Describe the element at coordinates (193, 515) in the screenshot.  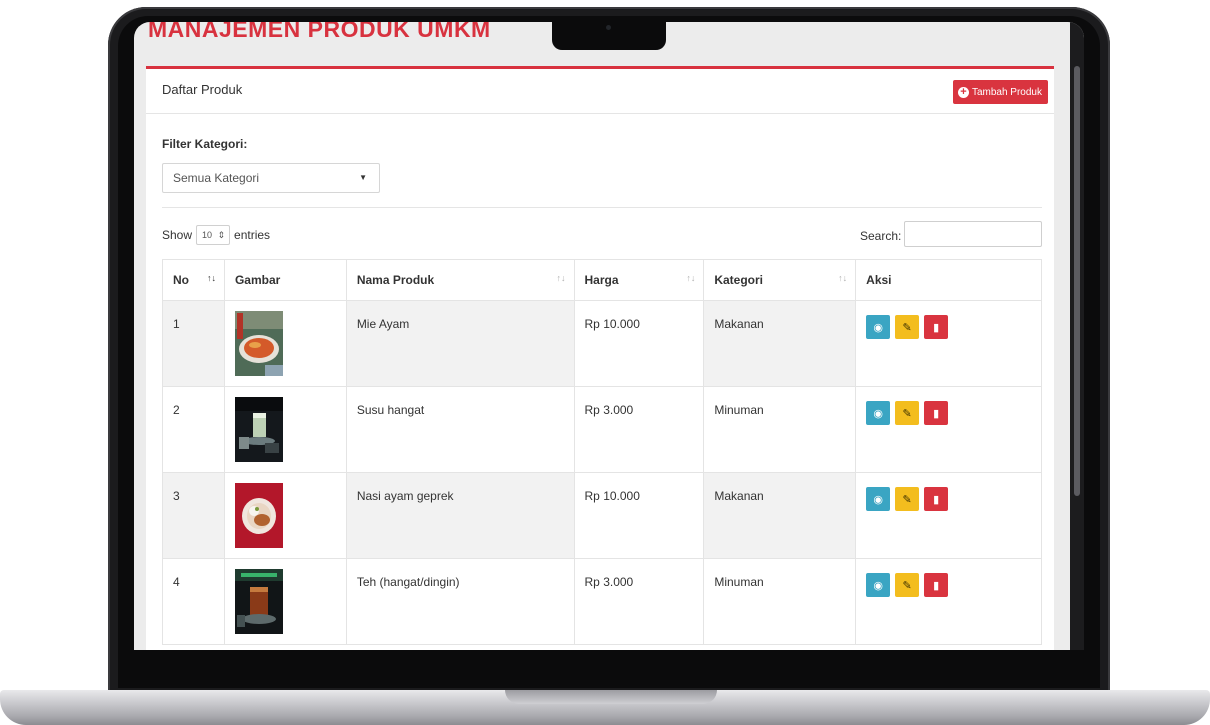
I see `cell-no: 3` at that location.